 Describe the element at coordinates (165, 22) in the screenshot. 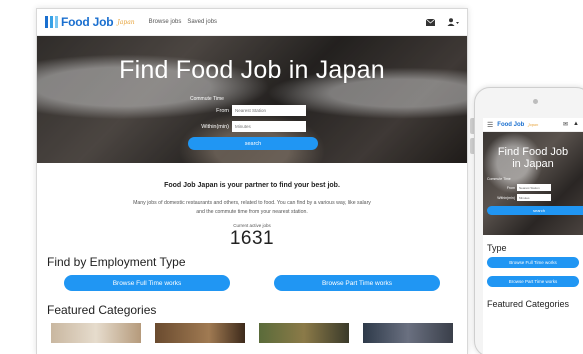

I see `nav-browse-jobs: Browse jobs` at that location.